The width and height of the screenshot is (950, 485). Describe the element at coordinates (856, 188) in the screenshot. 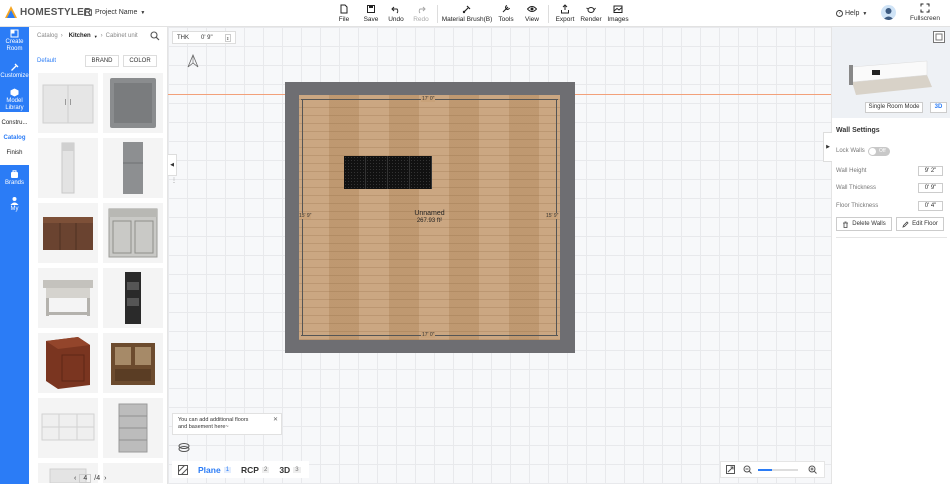

I see `wall-thickness-label: Wall Thickness` at that location.